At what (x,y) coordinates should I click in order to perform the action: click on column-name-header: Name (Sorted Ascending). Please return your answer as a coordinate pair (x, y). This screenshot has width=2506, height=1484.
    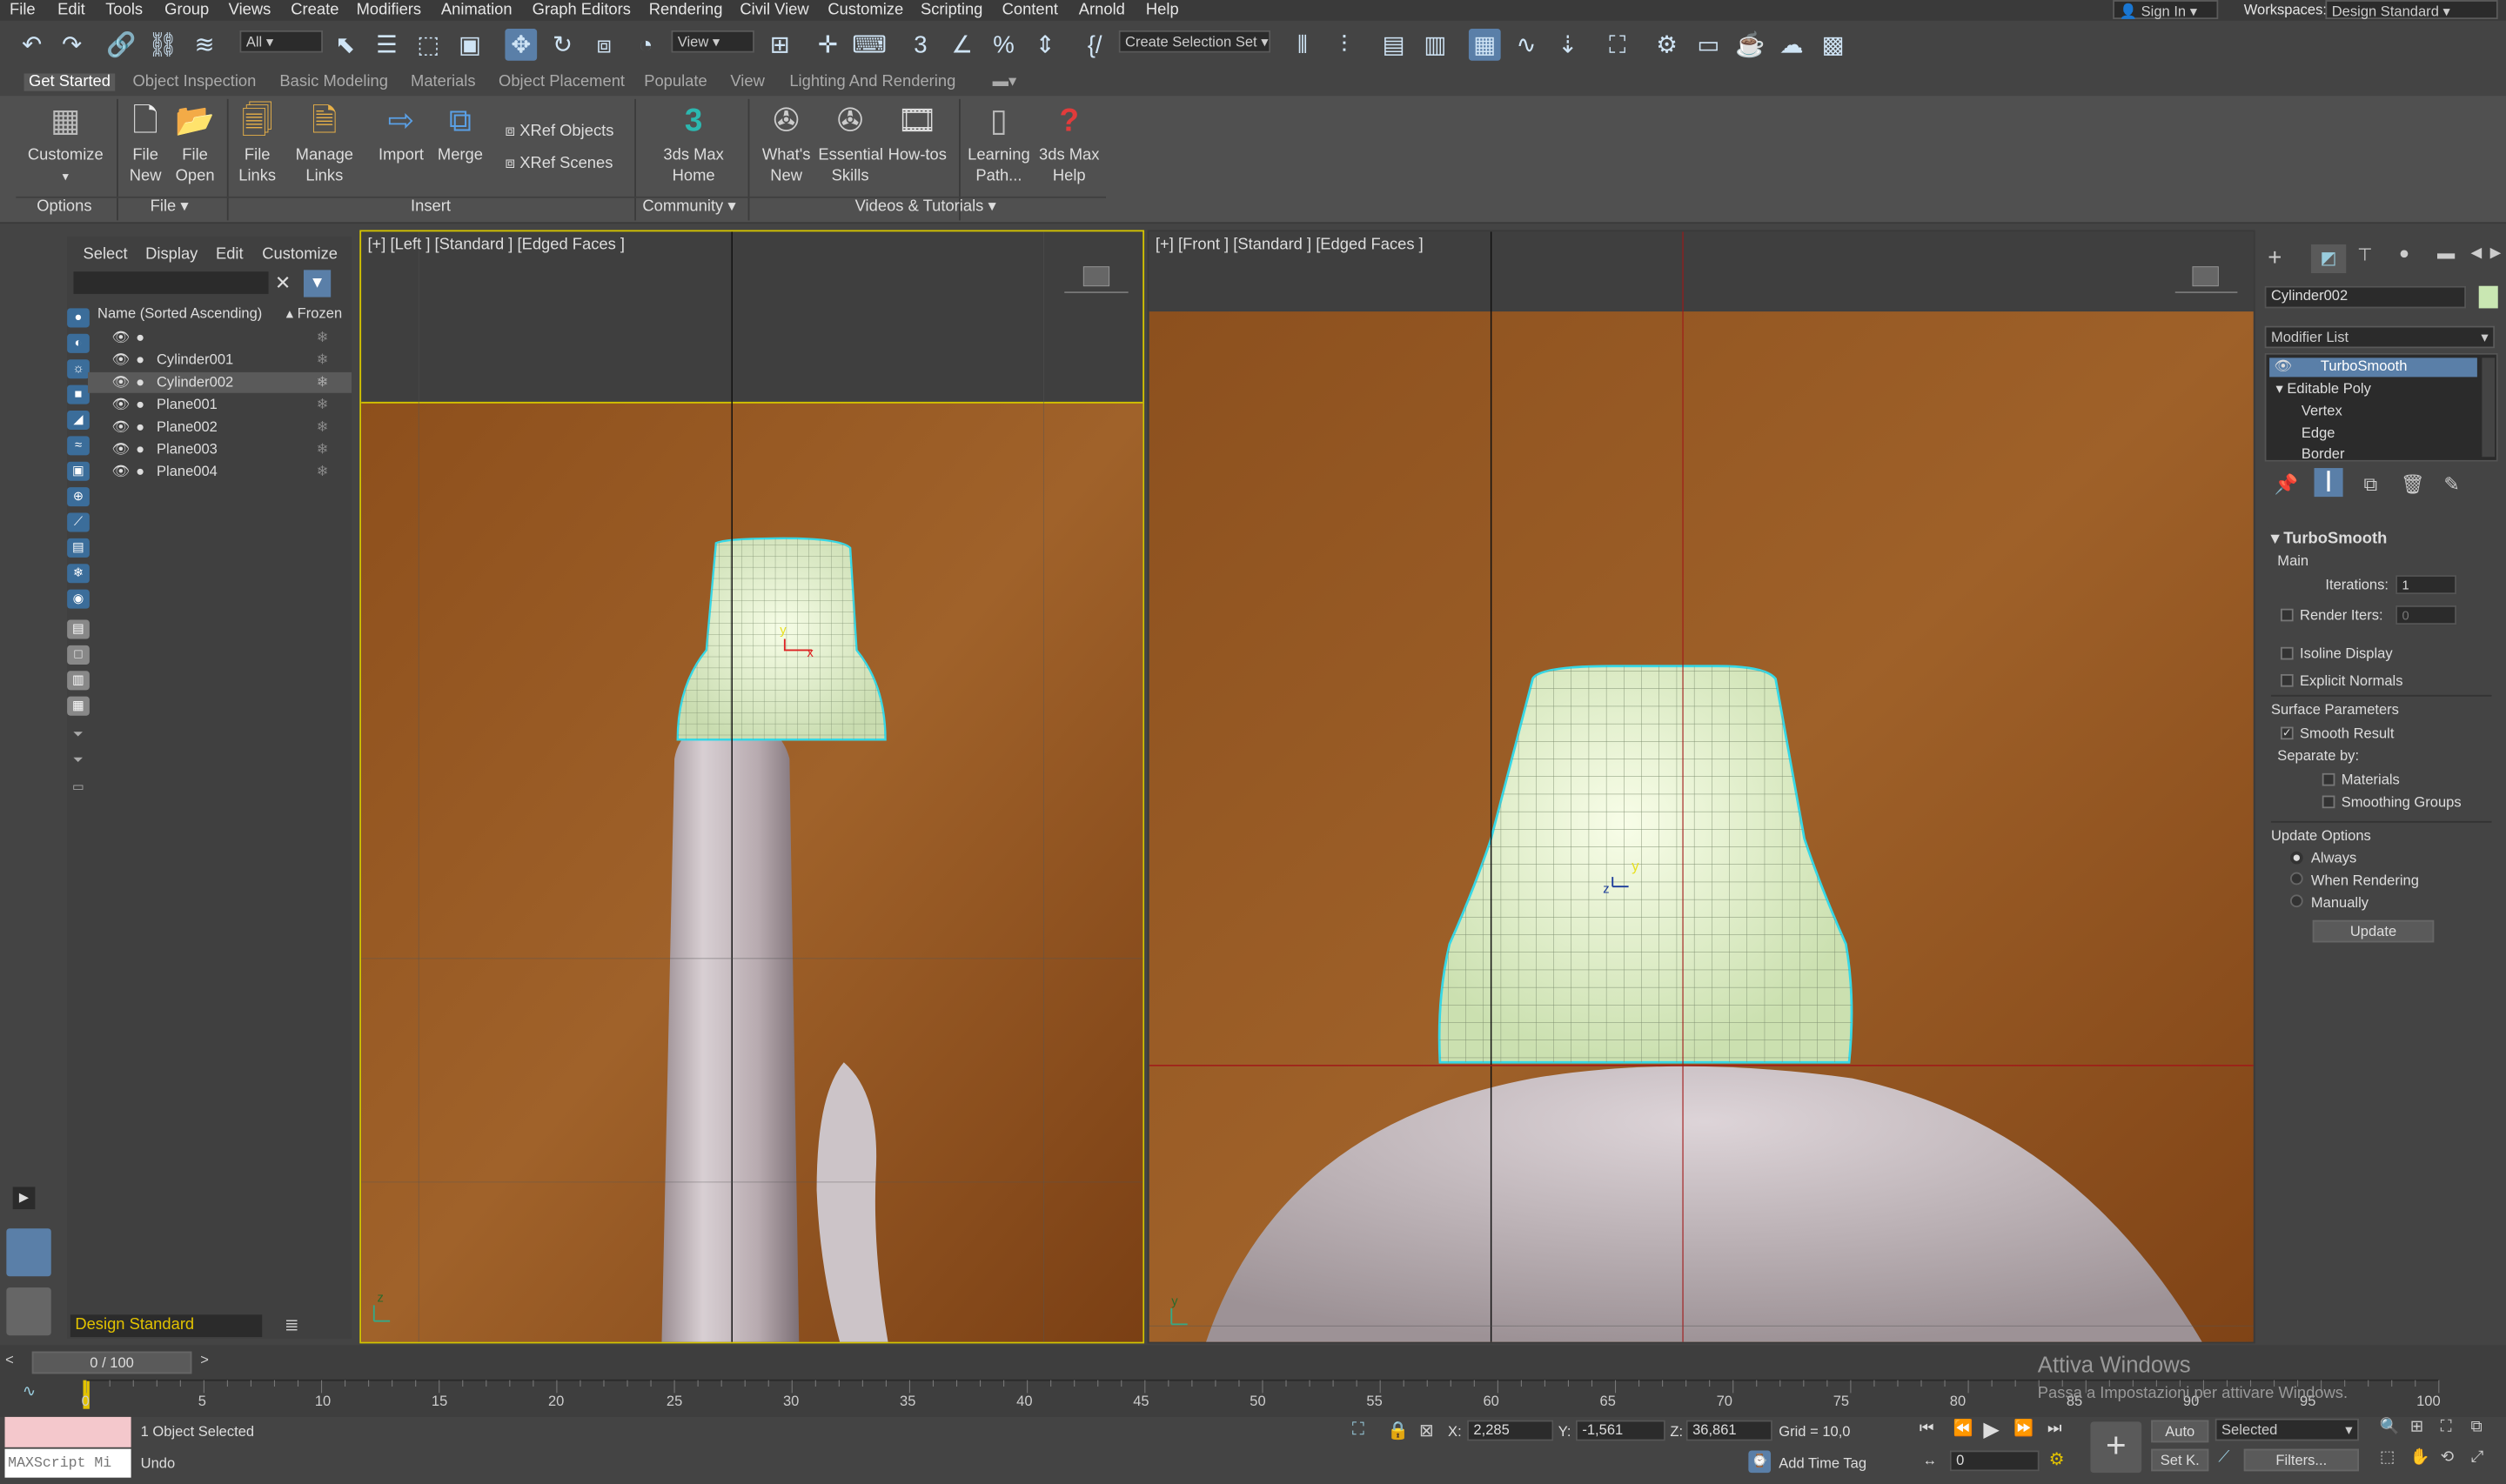
    Looking at the image, I should click on (179, 313).